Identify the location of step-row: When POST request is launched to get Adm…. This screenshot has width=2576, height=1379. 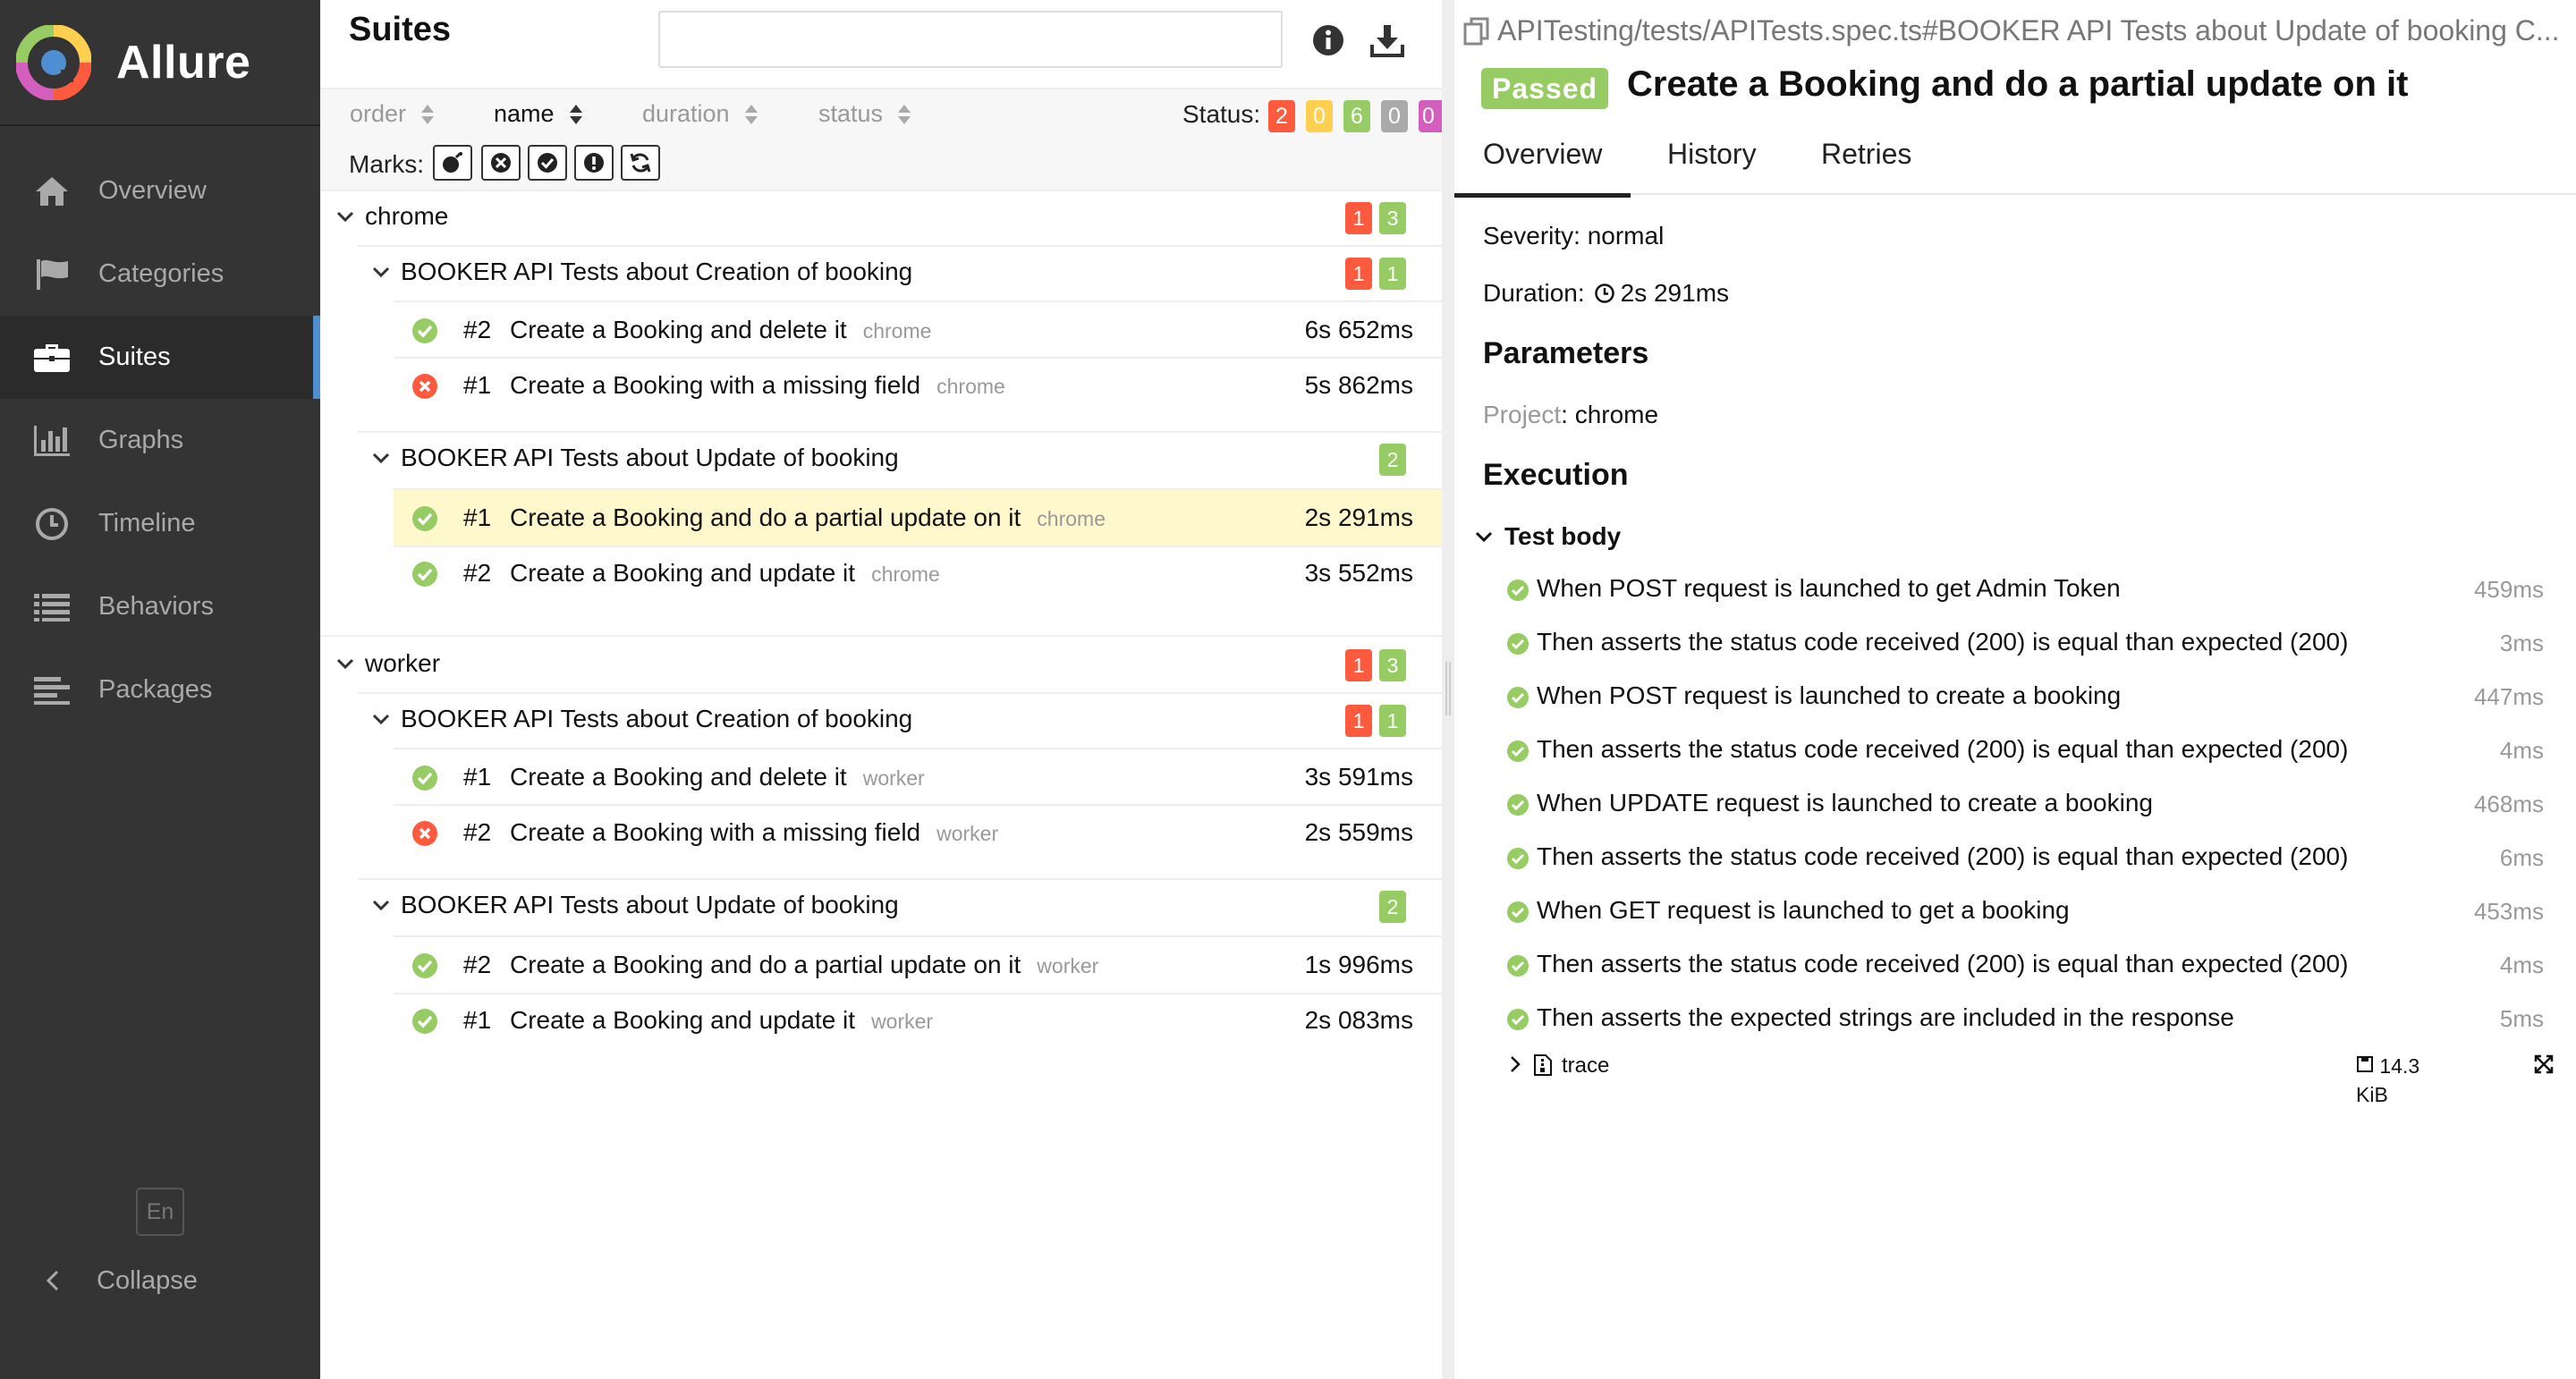
(2029, 590).